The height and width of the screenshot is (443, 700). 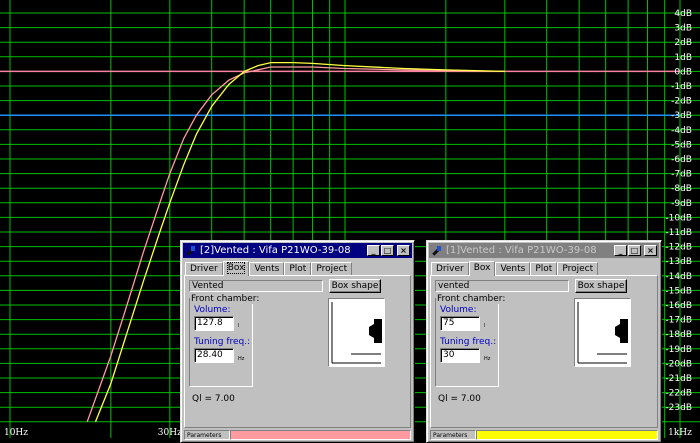 I want to click on y-tick-label: -14dB, so click(x=678, y=277).